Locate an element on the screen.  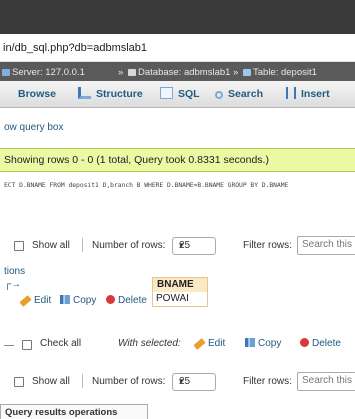
search-icon is located at coordinates (219, 95).